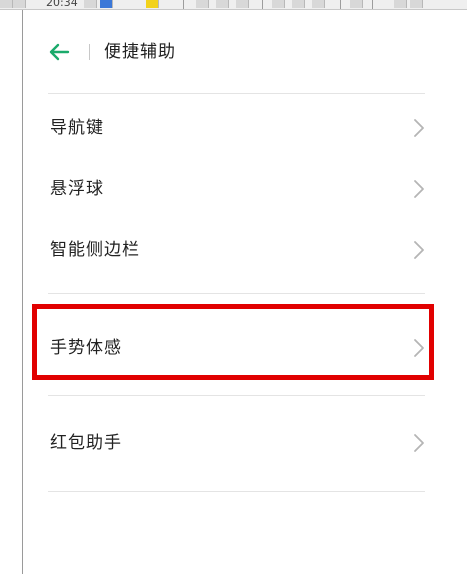 This screenshot has height=574, width=467. Describe the element at coordinates (236, 93) in the screenshot. I see `header-divider-line` at that location.